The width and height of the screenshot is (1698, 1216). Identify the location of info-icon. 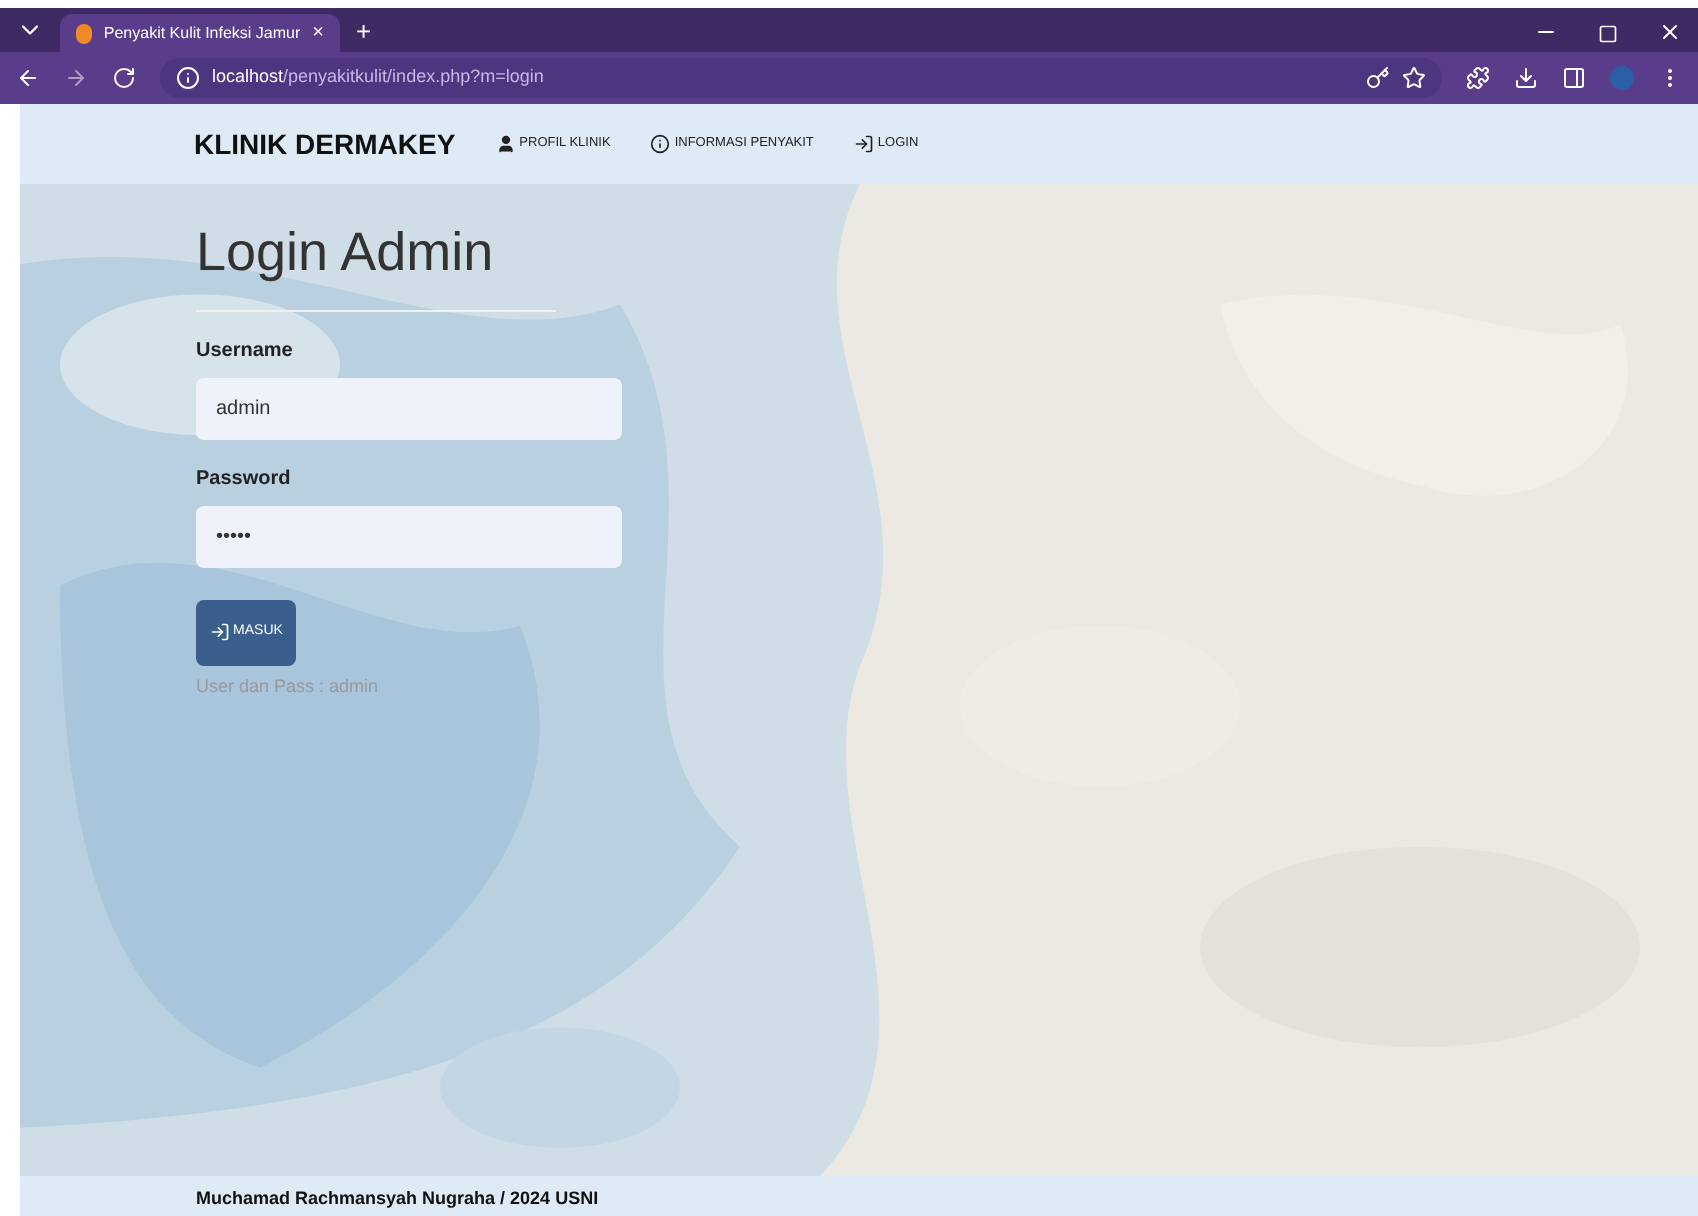
(660, 144).